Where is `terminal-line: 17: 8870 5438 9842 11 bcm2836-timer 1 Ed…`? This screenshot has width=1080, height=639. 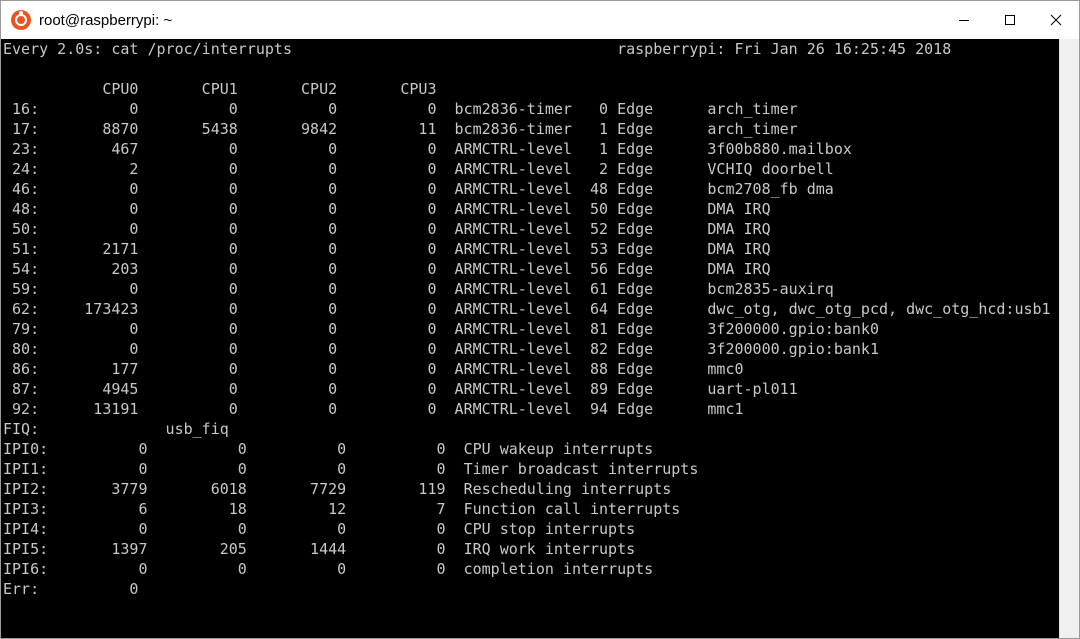
terminal-line: 17: 8870 5438 9842 11 bcm2836-timer 1 Ed… is located at coordinates (400, 129).